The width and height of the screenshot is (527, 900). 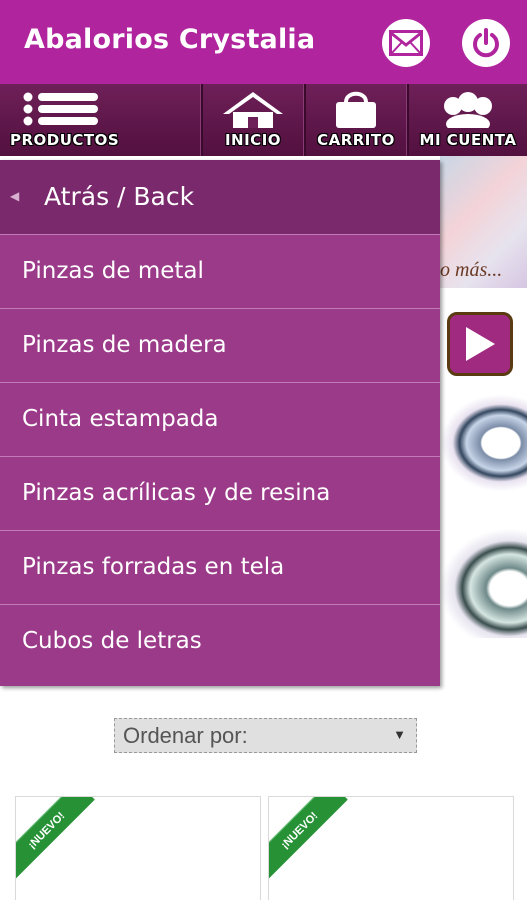 I want to click on category-item: Cinta estampada, so click(x=220, y=420).